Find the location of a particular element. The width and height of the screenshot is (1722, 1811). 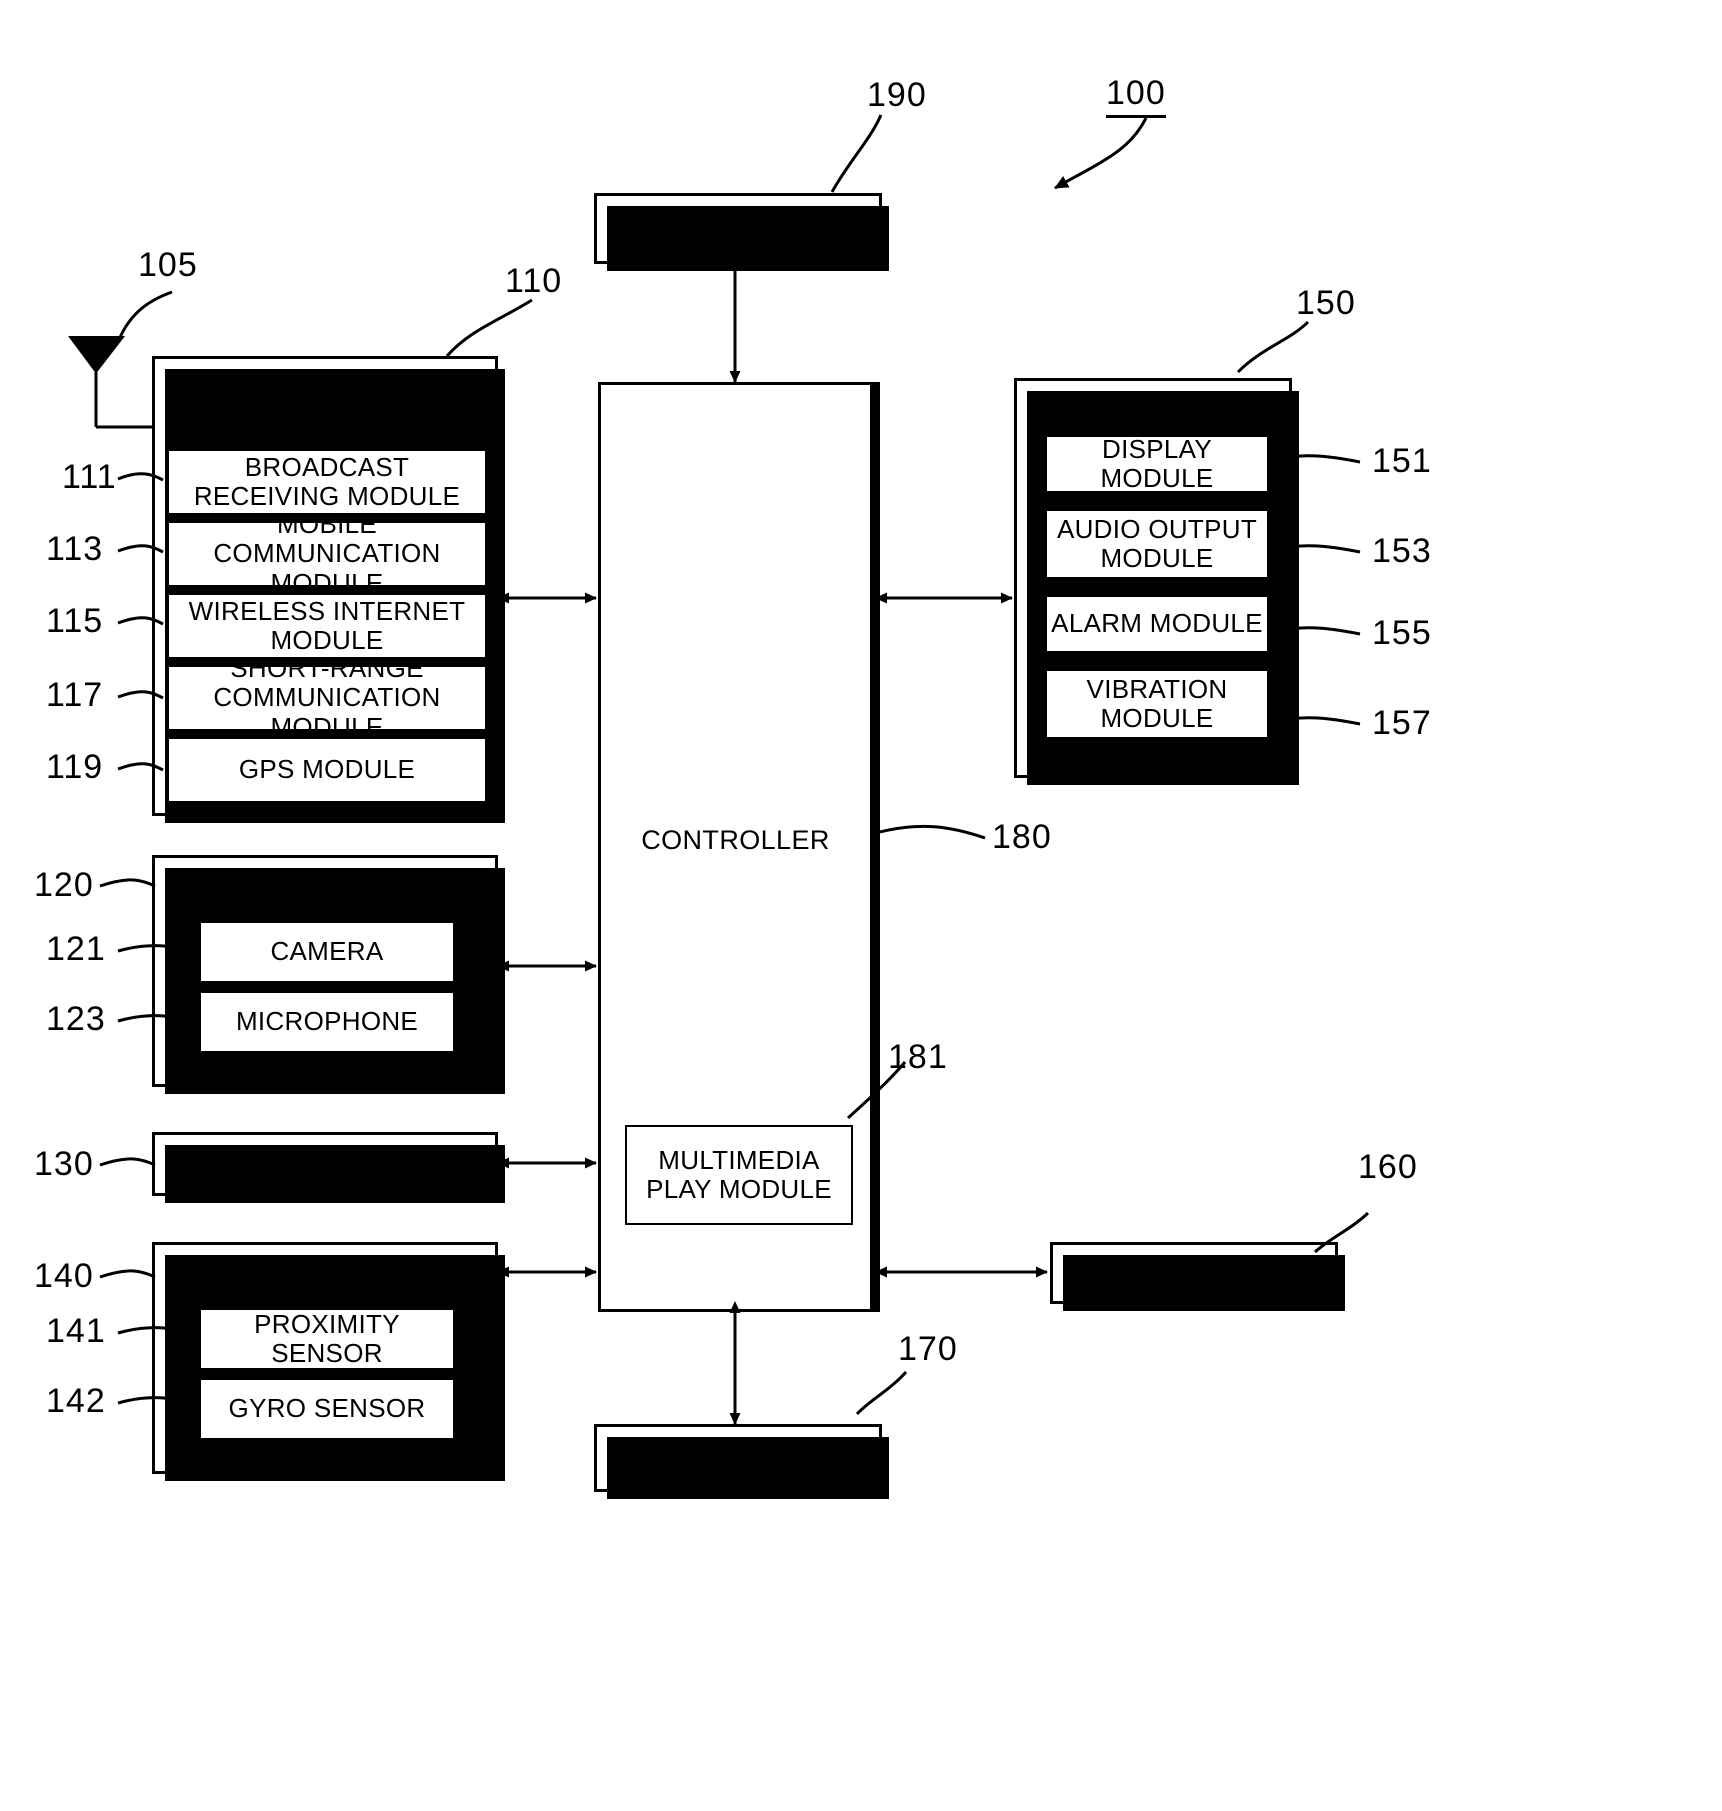

ref-142: 142 is located at coordinates (76, 1401).